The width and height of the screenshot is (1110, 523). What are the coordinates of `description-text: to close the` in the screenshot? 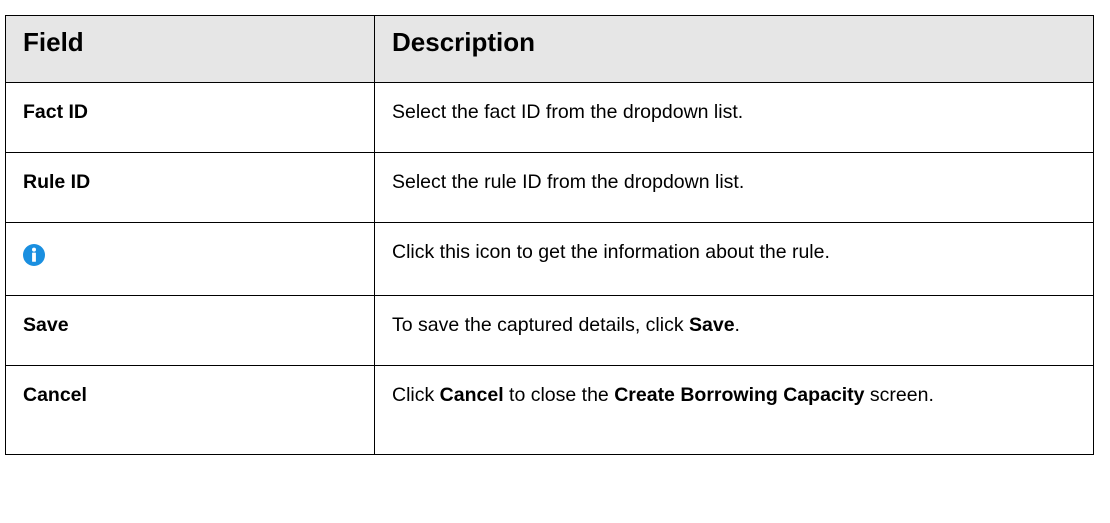 It's located at (559, 395).